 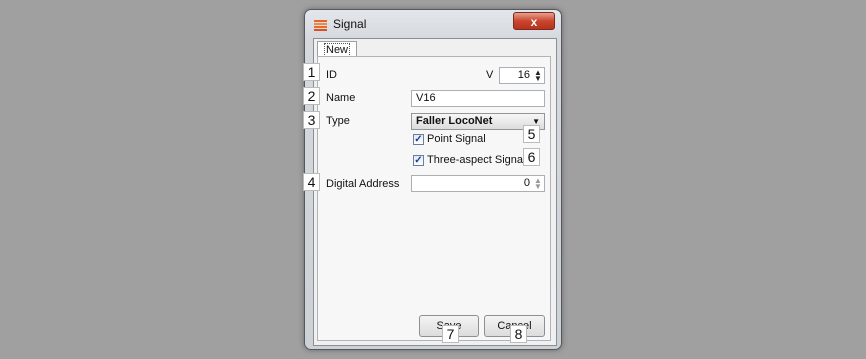 What do you see at coordinates (454, 121) in the screenshot?
I see `type-value: Faller LocoNet` at bounding box center [454, 121].